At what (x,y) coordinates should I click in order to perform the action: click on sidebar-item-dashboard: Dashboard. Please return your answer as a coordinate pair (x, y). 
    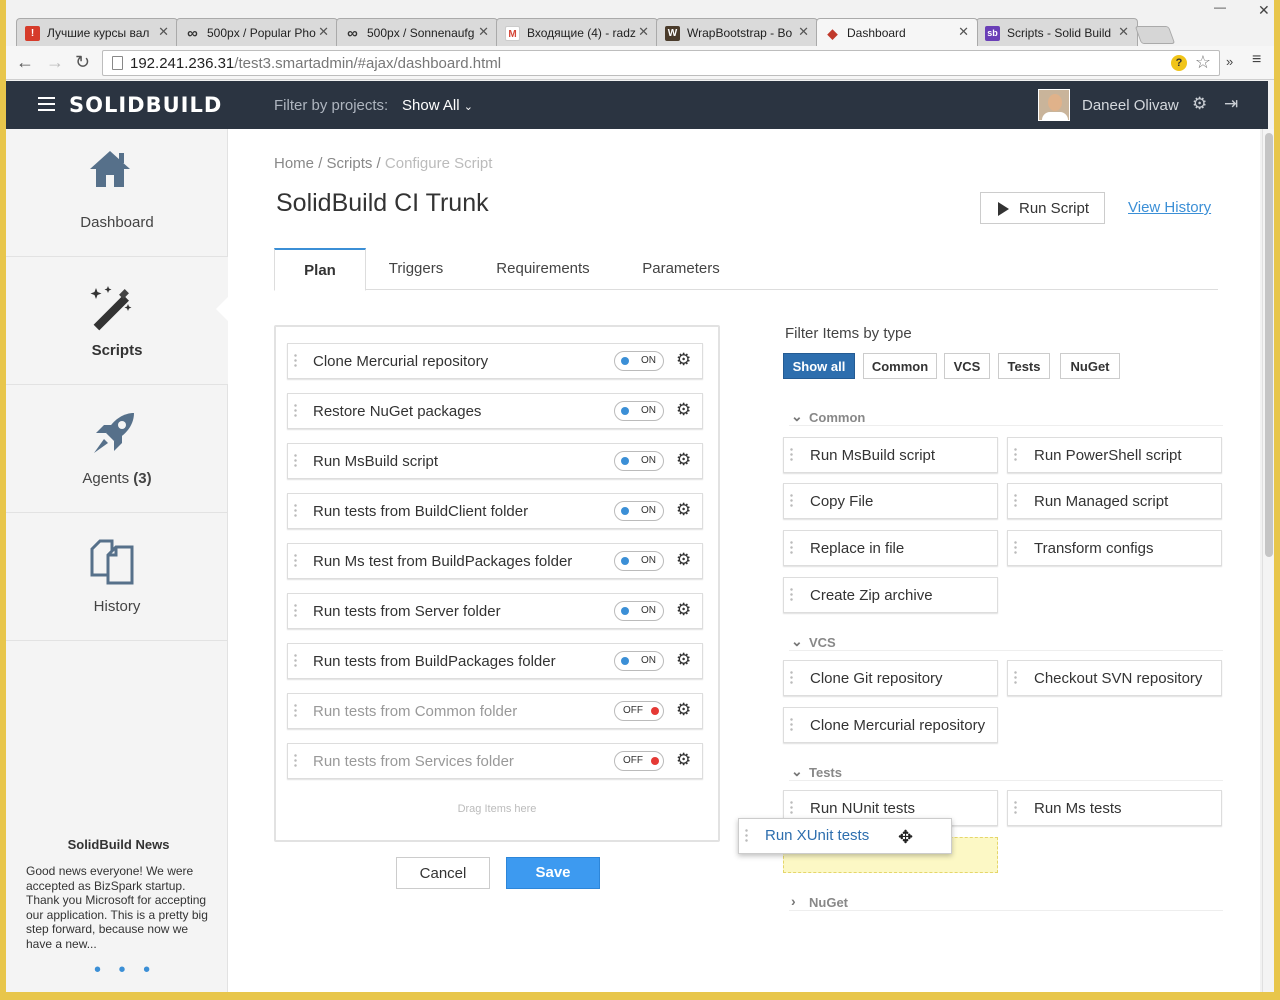
    Looking at the image, I should click on (117, 193).